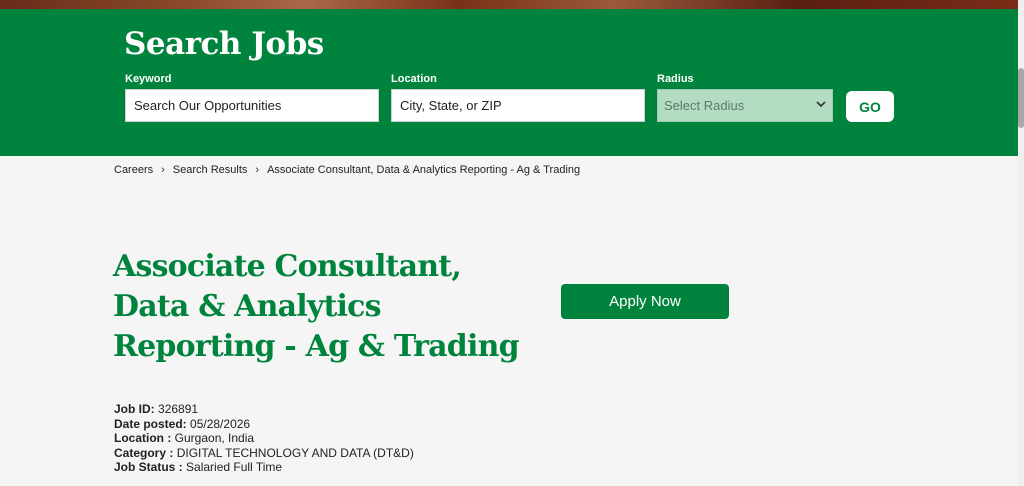 This screenshot has height=486, width=1024. I want to click on category-key: Category :, so click(144, 452).